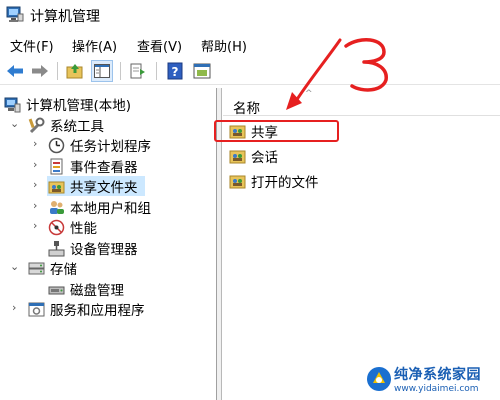 This screenshot has width=500, height=400. Describe the element at coordinates (15, 14) in the screenshot. I see `computer-management-app-icon` at that location.